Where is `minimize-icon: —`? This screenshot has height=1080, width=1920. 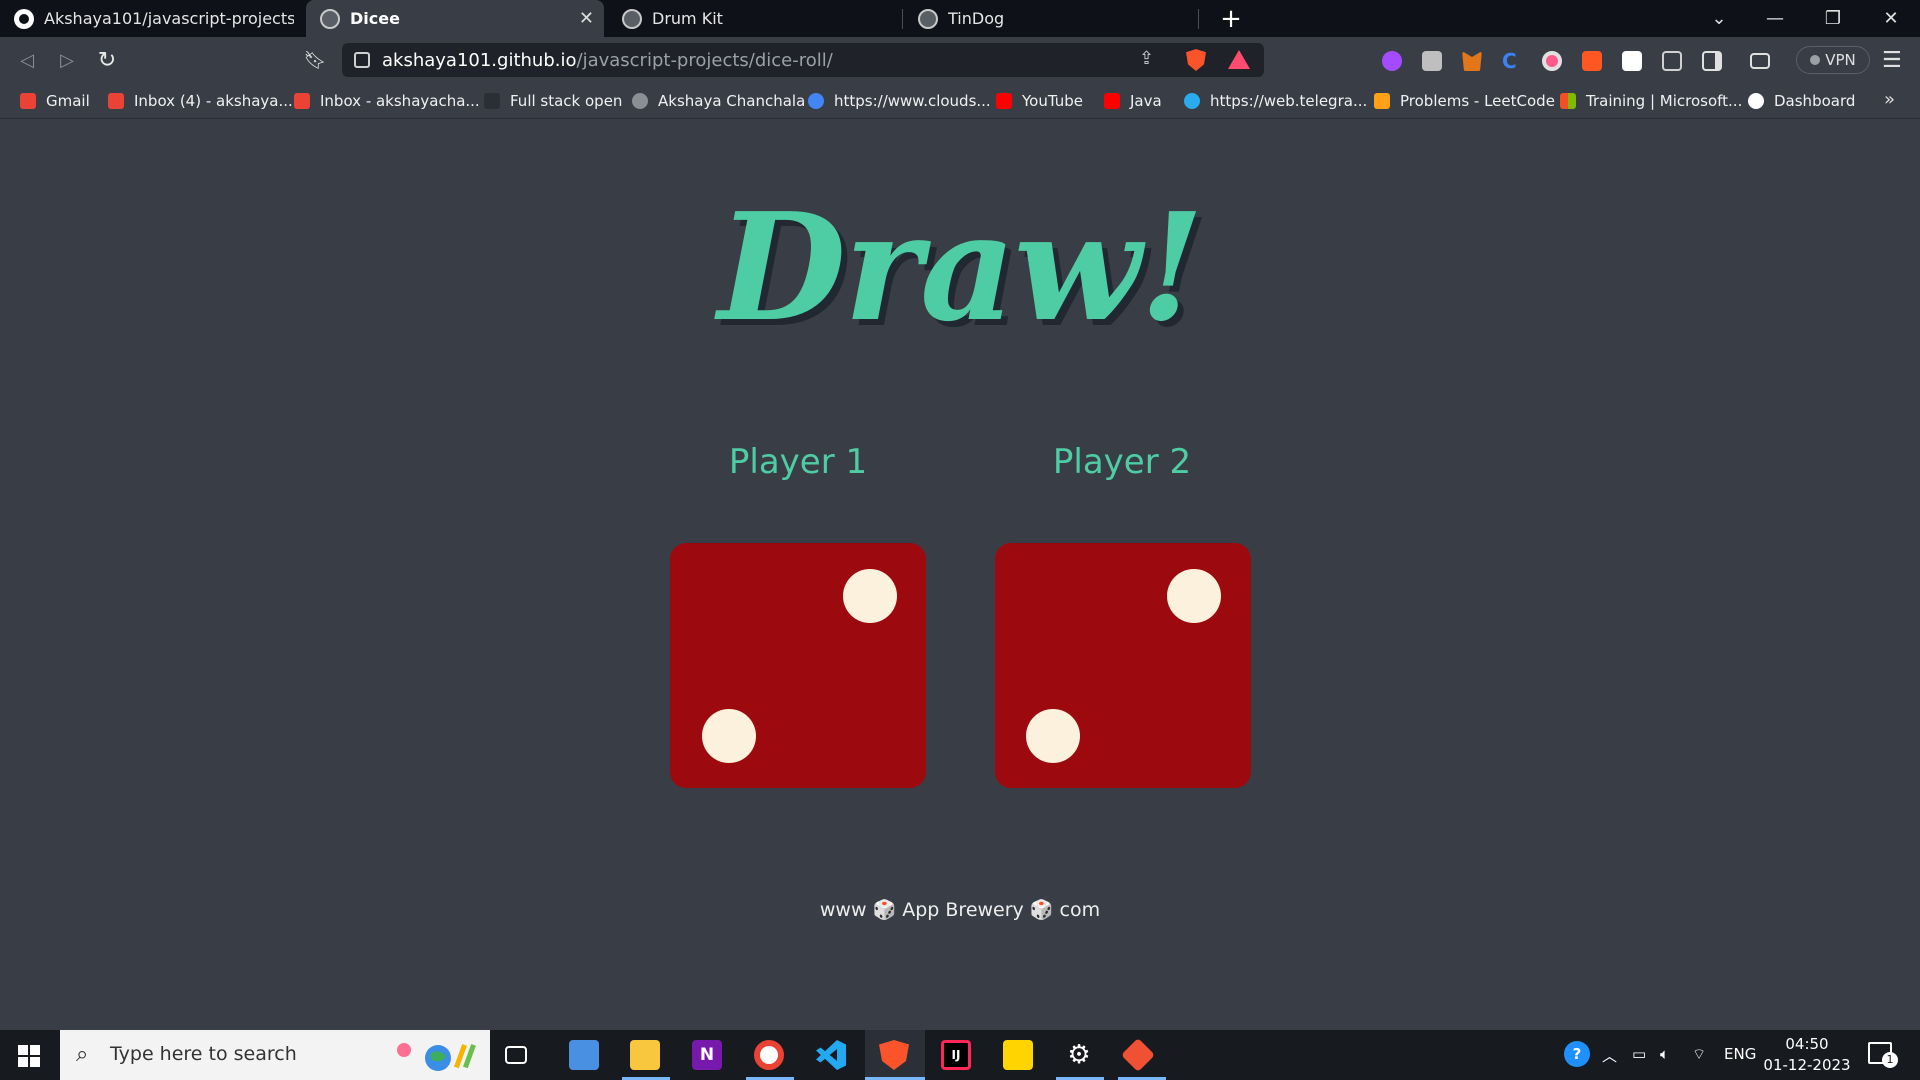
minimize-icon: — is located at coordinates (1775, 18).